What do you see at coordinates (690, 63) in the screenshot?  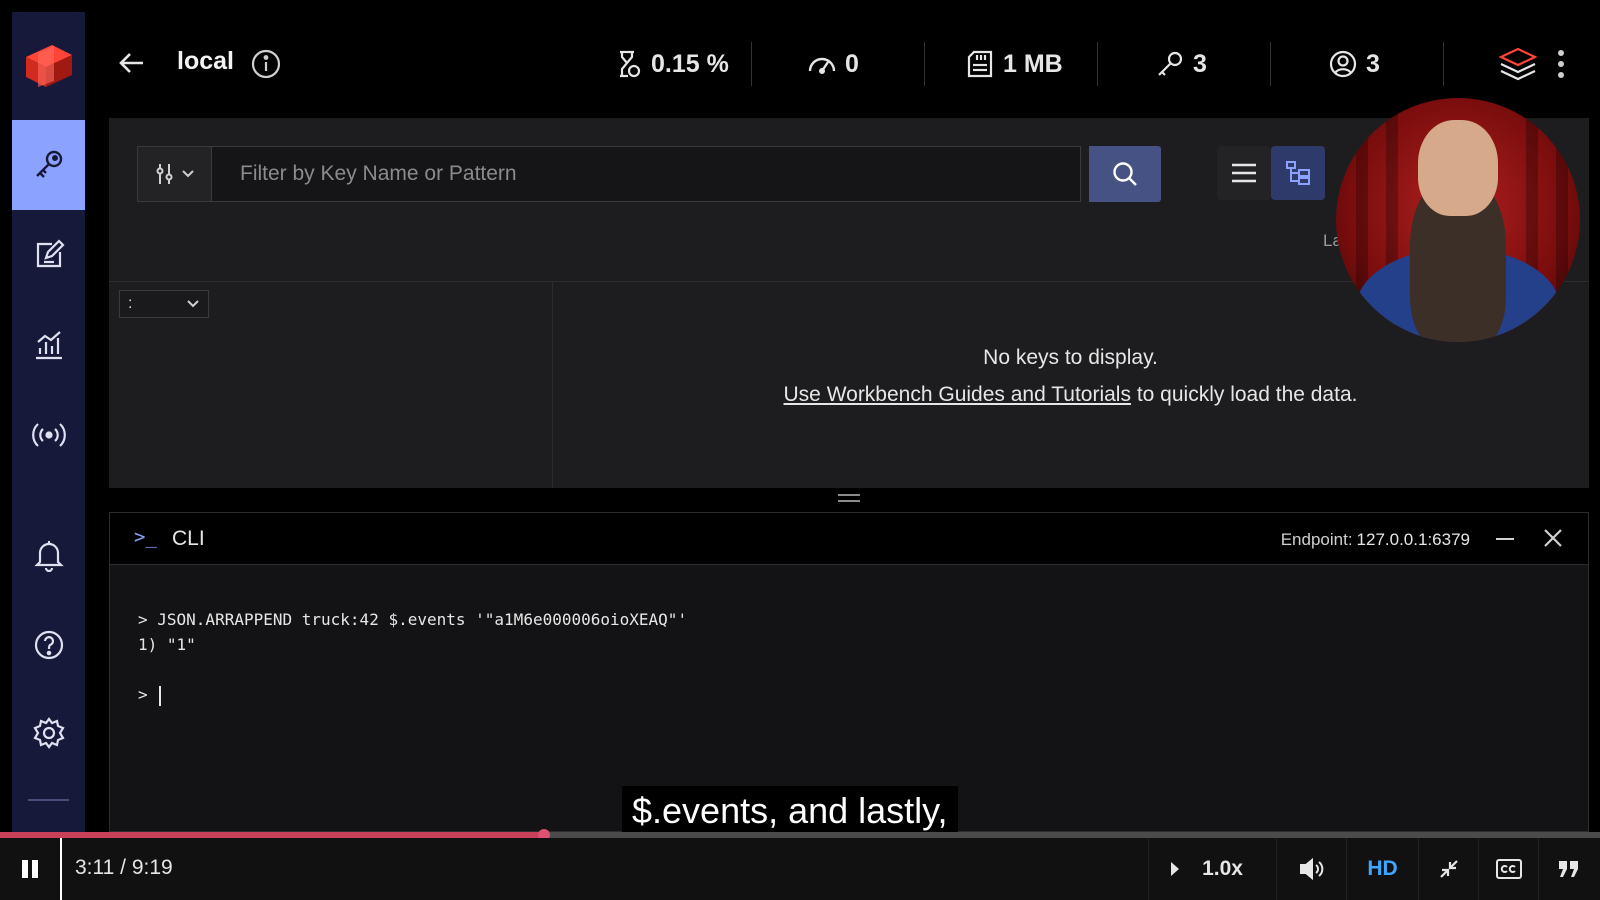 I see `cpu-value: 0.15 %` at bounding box center [690, 63].